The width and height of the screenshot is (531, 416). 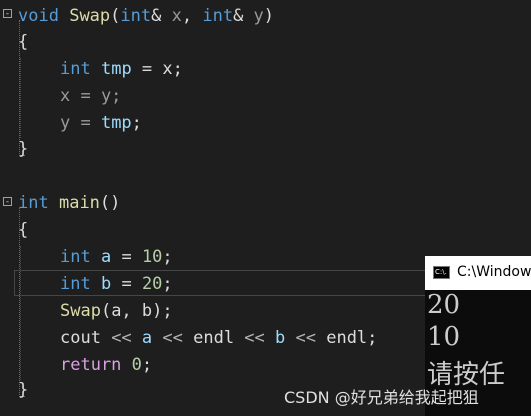 What do you see at coordinates (269, 16) in the screenshot?
I see `paren-close: )` at bounding box center [269, 16].